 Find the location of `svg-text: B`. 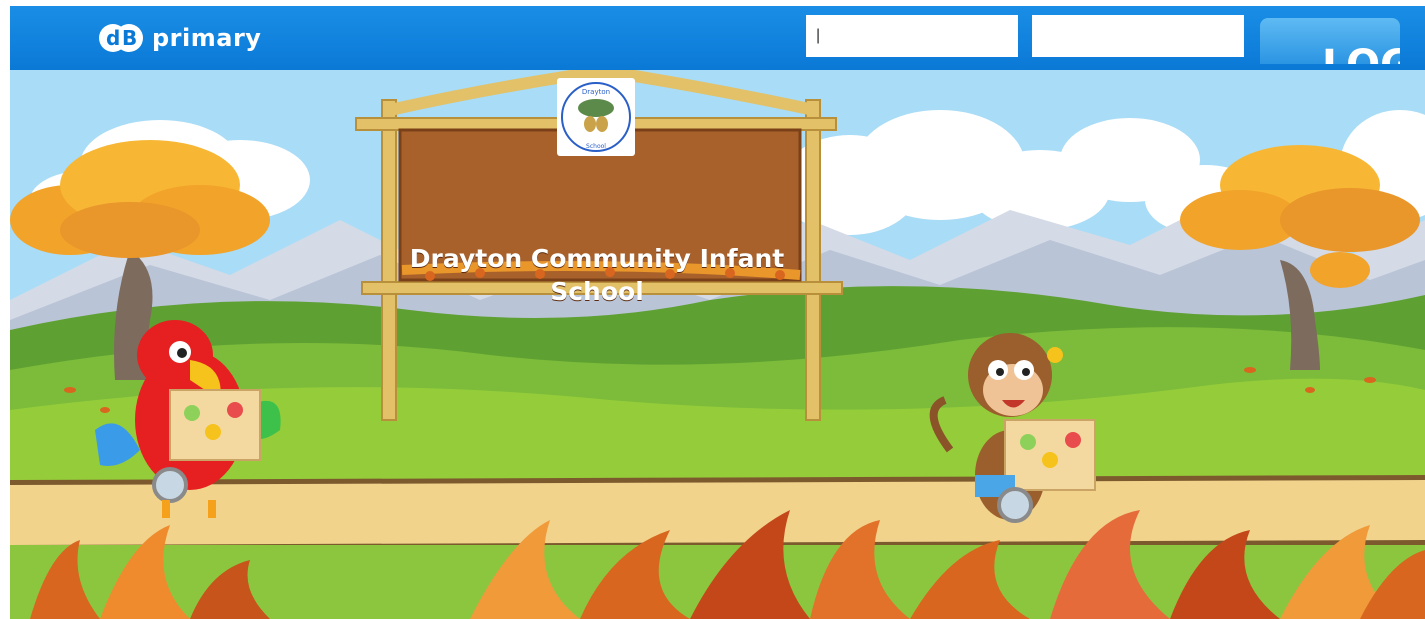

svg-text: B is located at coordinates (129, 38).